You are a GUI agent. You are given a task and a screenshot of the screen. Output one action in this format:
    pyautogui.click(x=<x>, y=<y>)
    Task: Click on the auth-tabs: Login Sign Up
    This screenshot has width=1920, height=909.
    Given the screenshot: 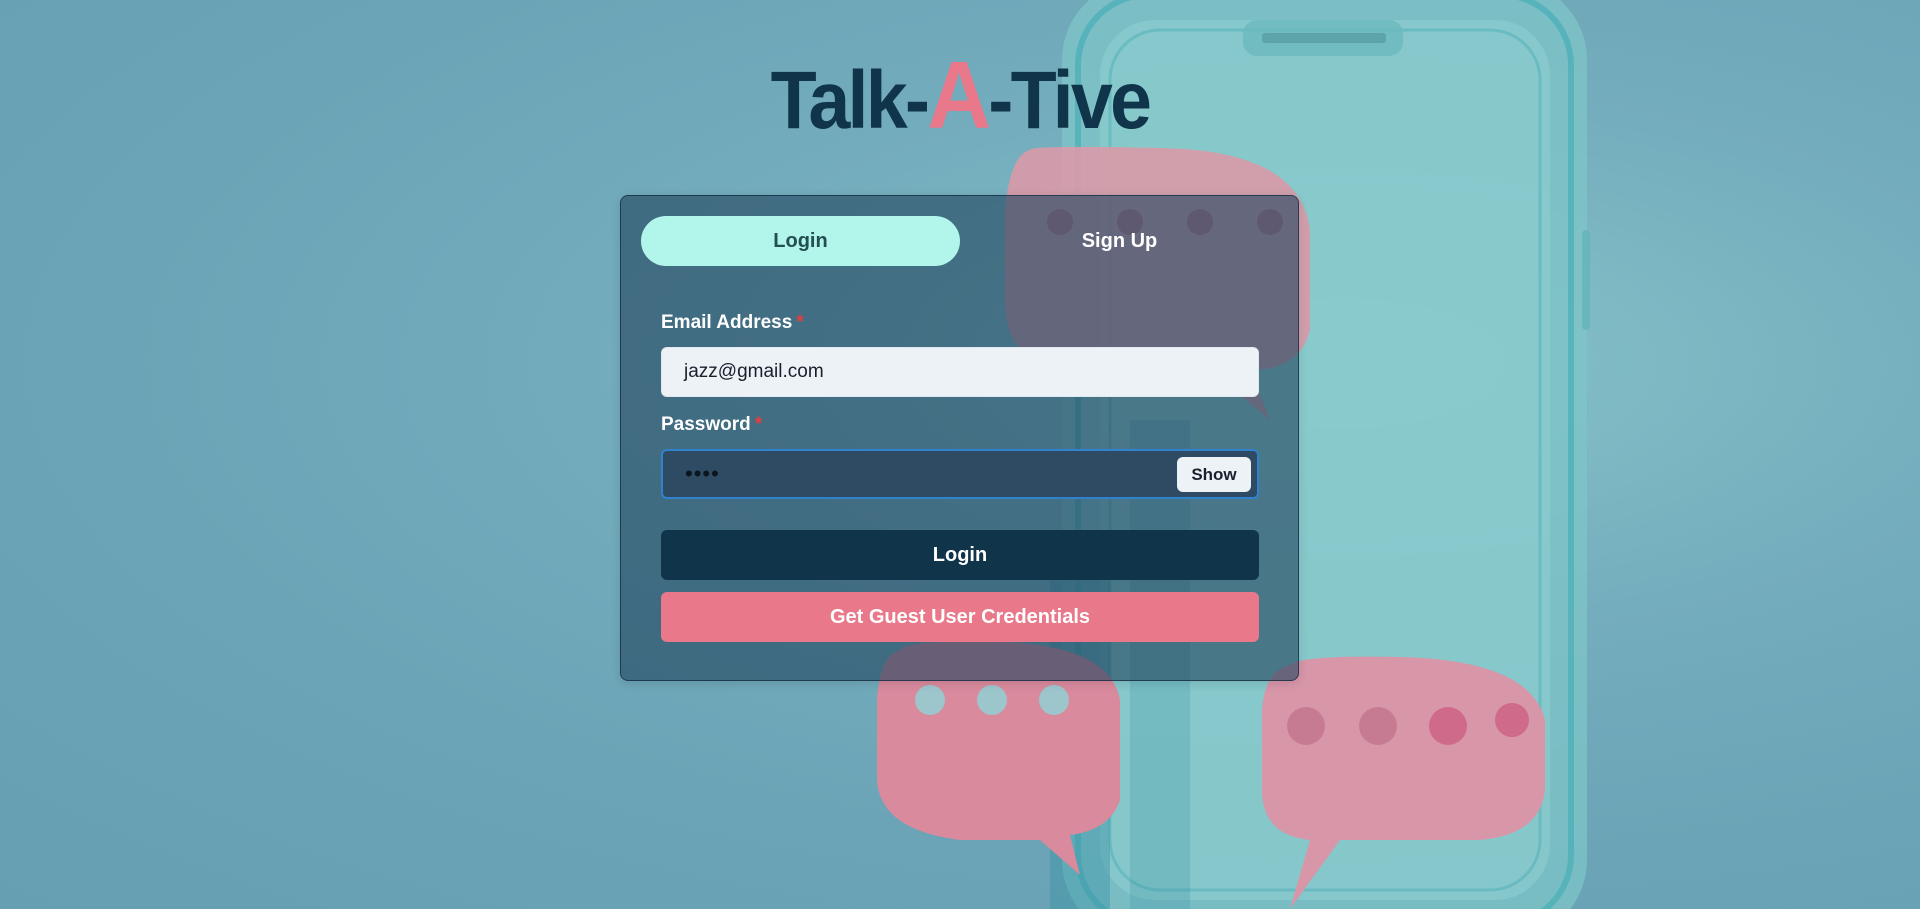 What is the action you would take?
    pyautogui.click(x=960, y=241)
    